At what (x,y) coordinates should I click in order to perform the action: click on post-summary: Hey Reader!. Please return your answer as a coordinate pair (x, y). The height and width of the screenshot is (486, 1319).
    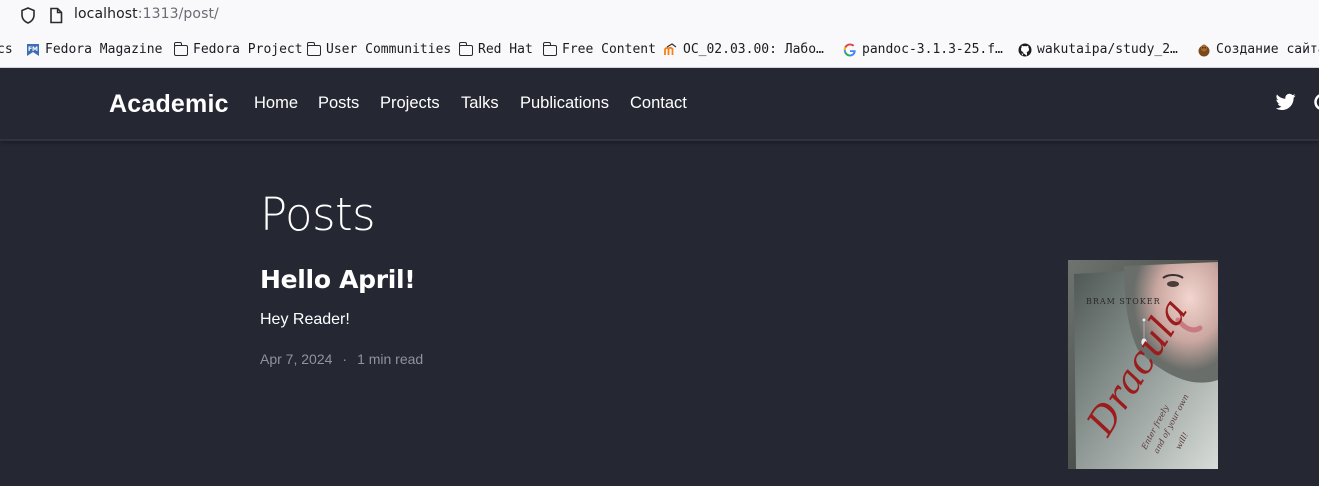
    Looking at the image, I should click on (305, 319).